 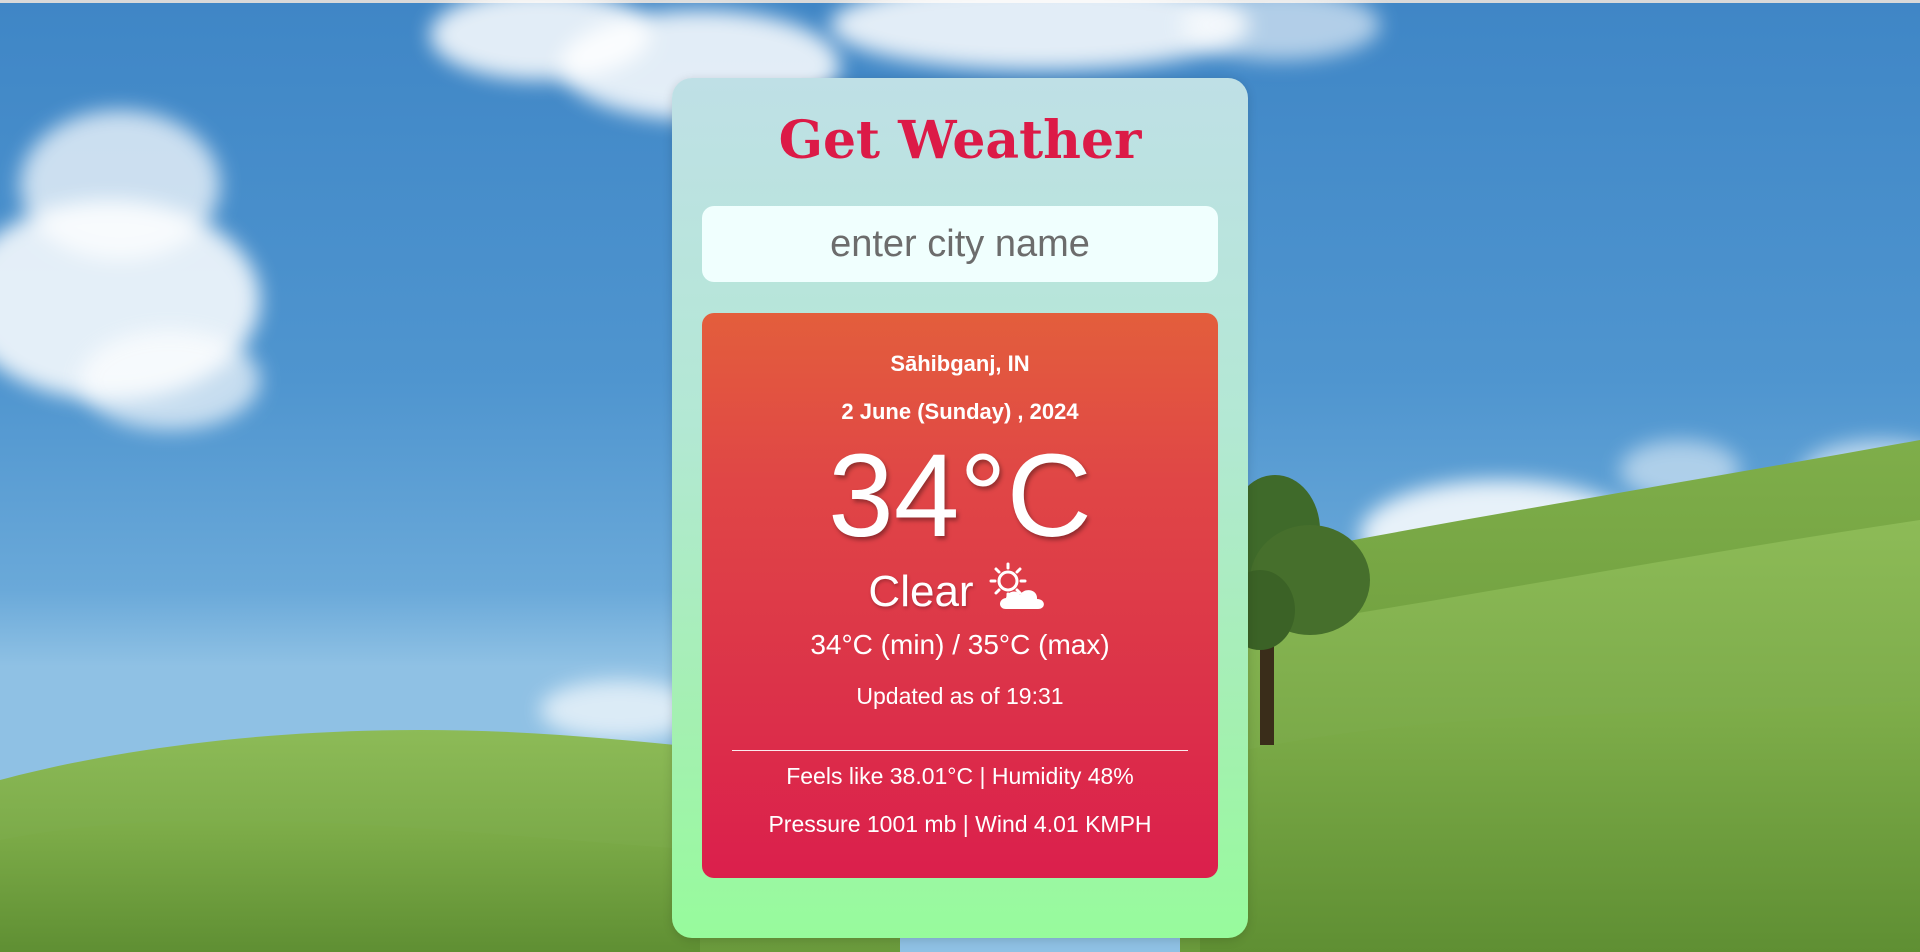 I want to click on tree, so click(x=1300, y=610).